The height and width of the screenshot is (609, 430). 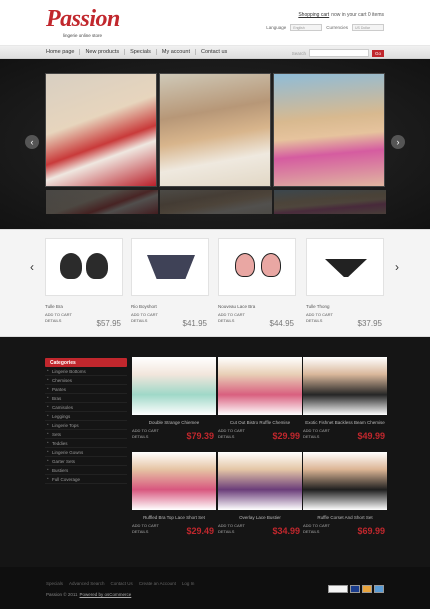 I want to click on product-name: Tulle Bra, so click(x=84, y=306).